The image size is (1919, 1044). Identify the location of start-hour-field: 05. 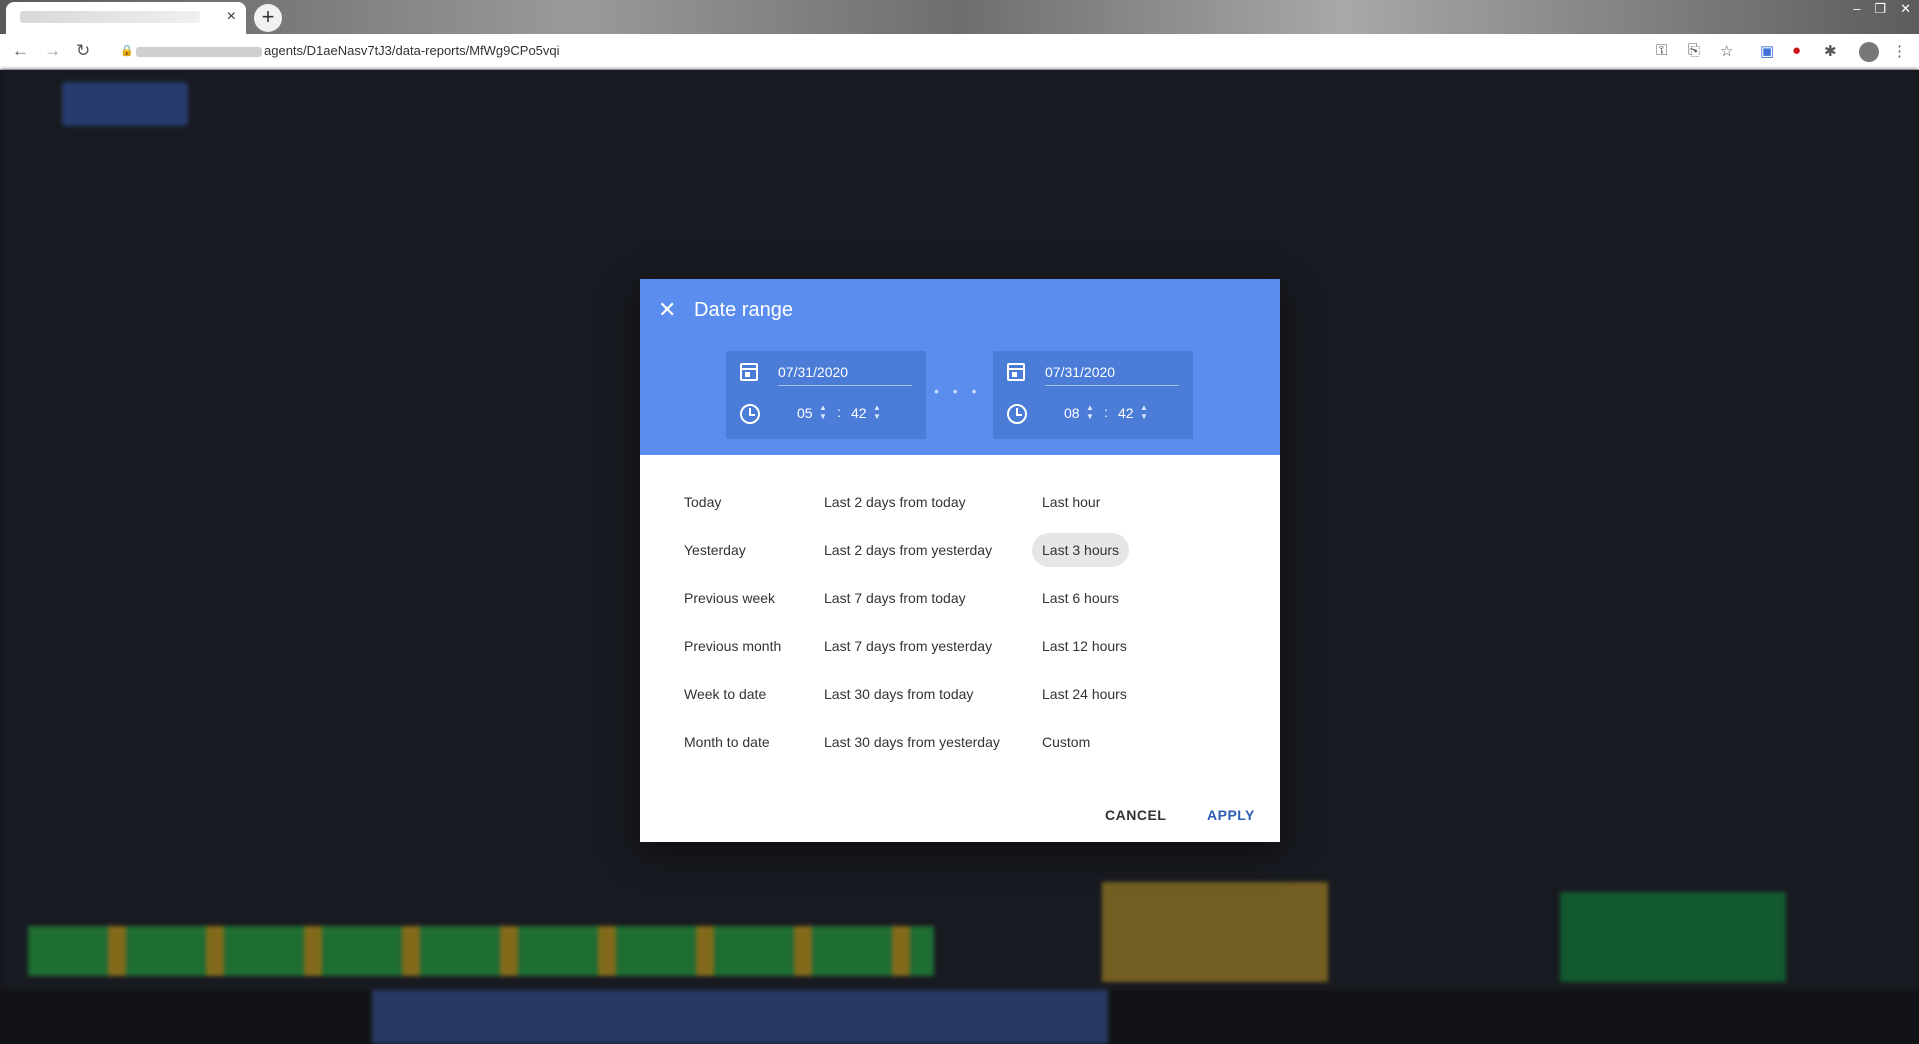
(805, 413).